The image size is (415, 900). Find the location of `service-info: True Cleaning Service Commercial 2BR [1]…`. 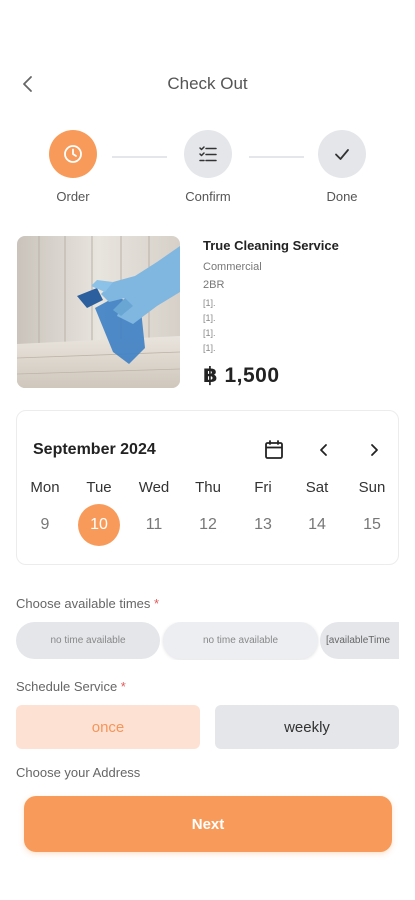

service-info: True Cleaning Service Commercial 2BR [1]… is located at coordinates (271, 312).